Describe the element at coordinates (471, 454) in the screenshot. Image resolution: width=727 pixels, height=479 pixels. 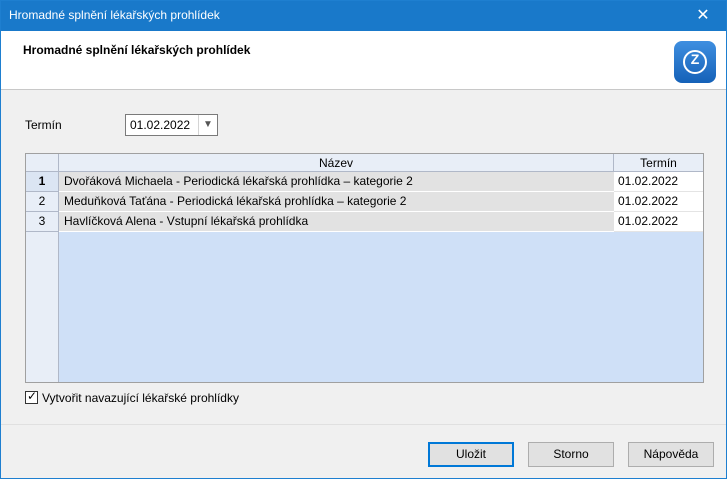
I see `save-button: Uložit` at that location.